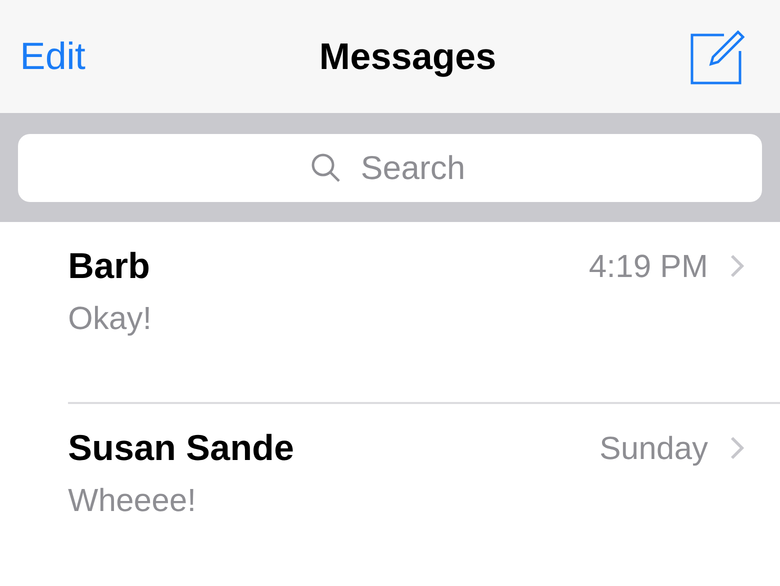 The image size is (780, 586). I want to click on message-time: Sunday, so click(653, 448).